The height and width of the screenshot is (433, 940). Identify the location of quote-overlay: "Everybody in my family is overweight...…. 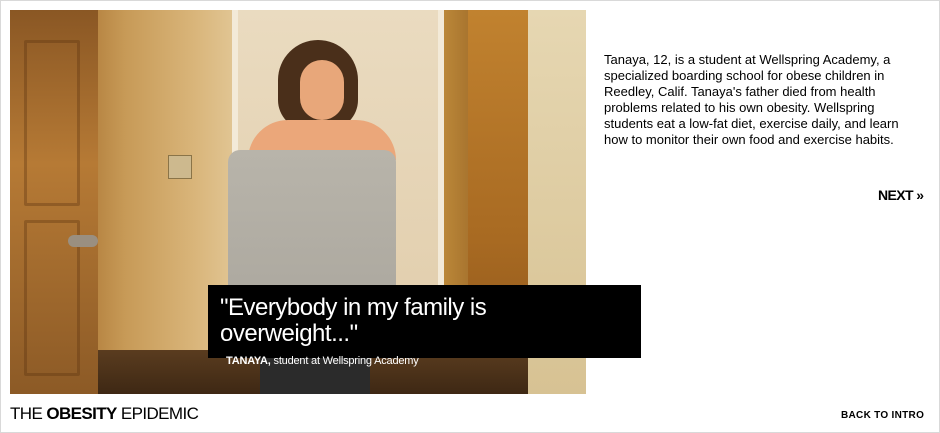
(424, 326).